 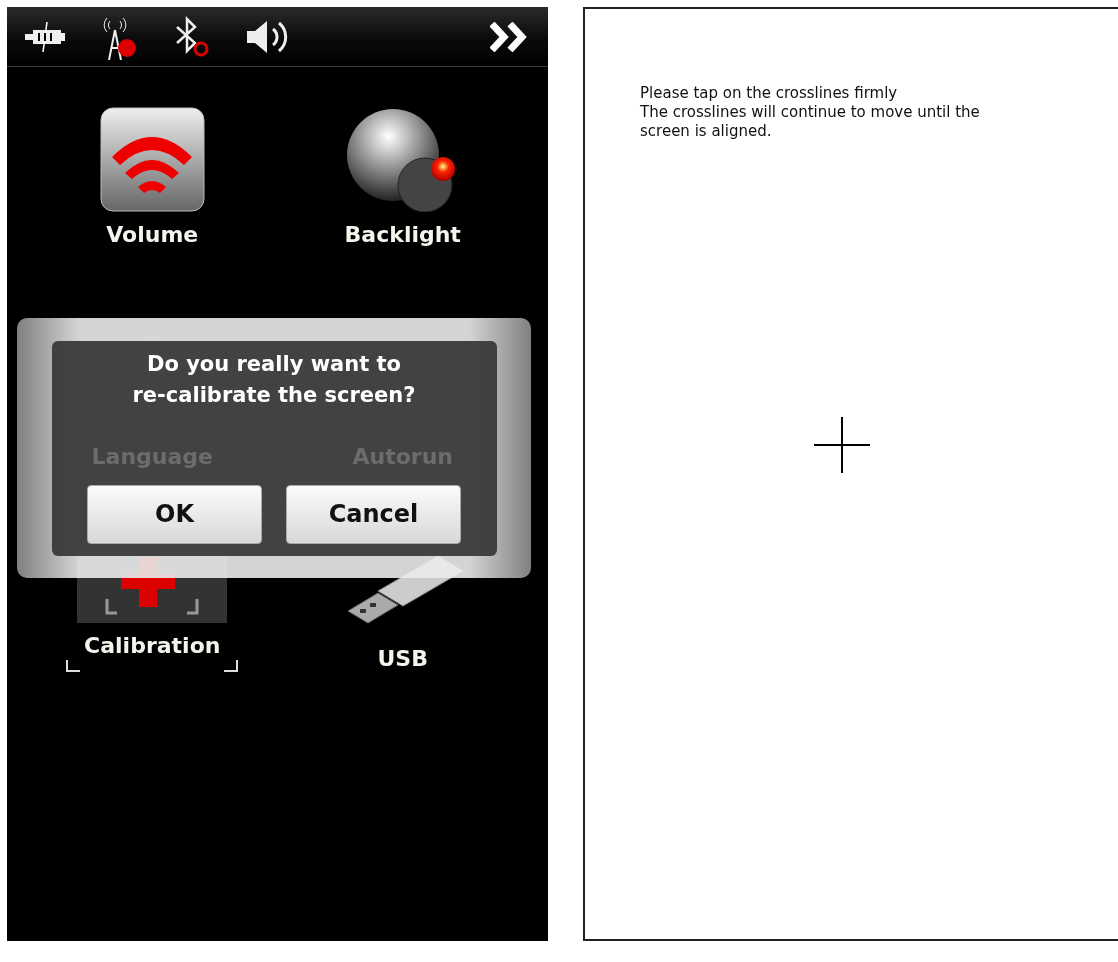 What do you see at coordinates (174, 514) in the screenshot?
I see `dialog-button: OK` at bounding box center [174, 514].